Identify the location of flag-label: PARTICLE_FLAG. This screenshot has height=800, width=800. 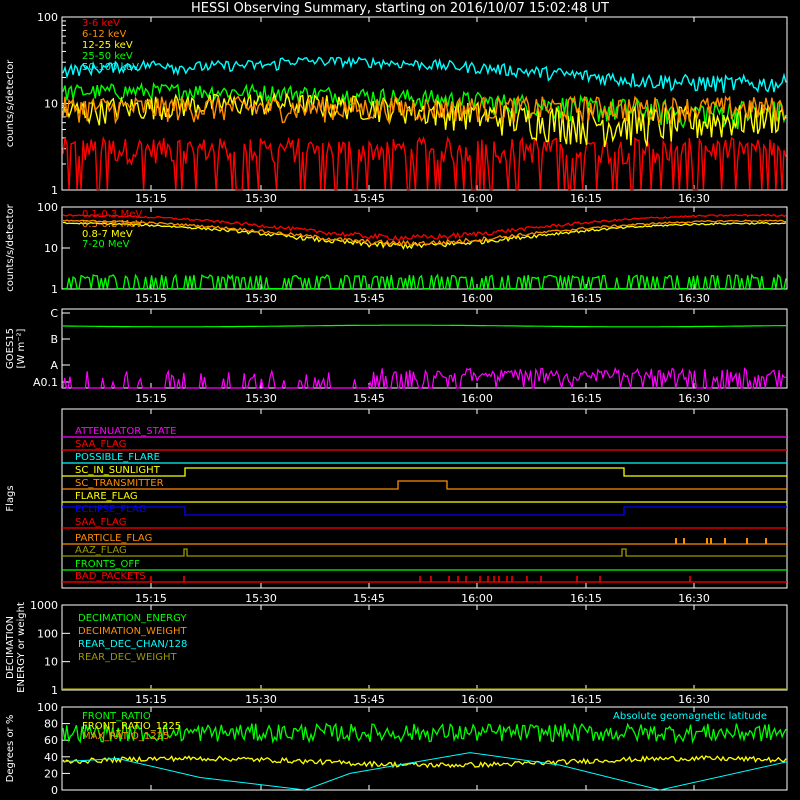
(113, 538).